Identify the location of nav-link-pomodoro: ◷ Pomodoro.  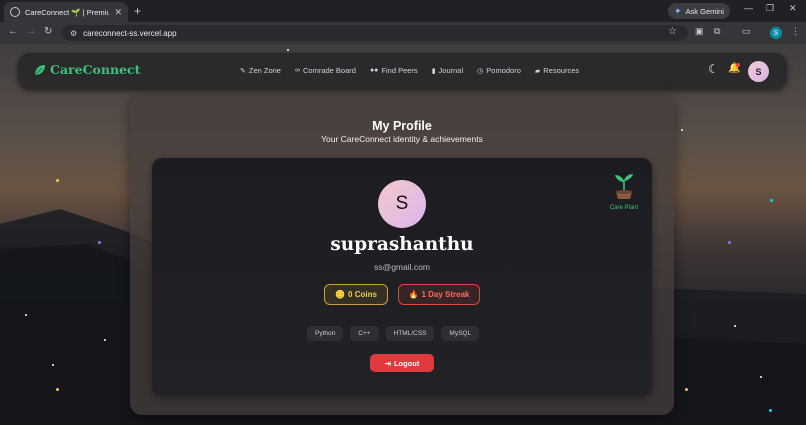
(499, 70).